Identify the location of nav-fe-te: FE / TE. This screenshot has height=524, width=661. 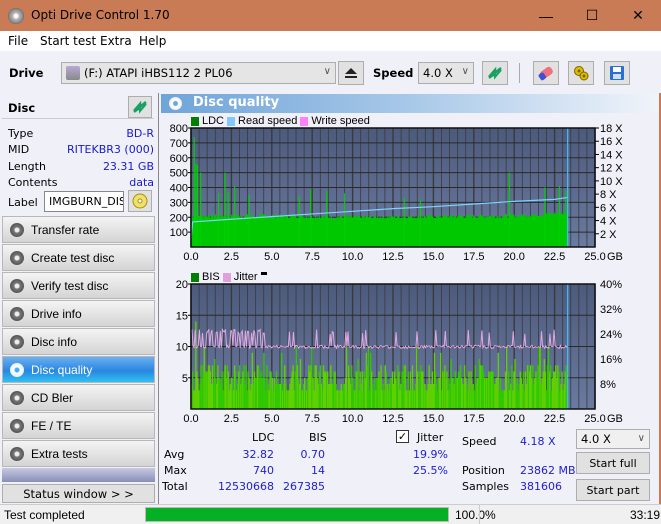
(78, 425).